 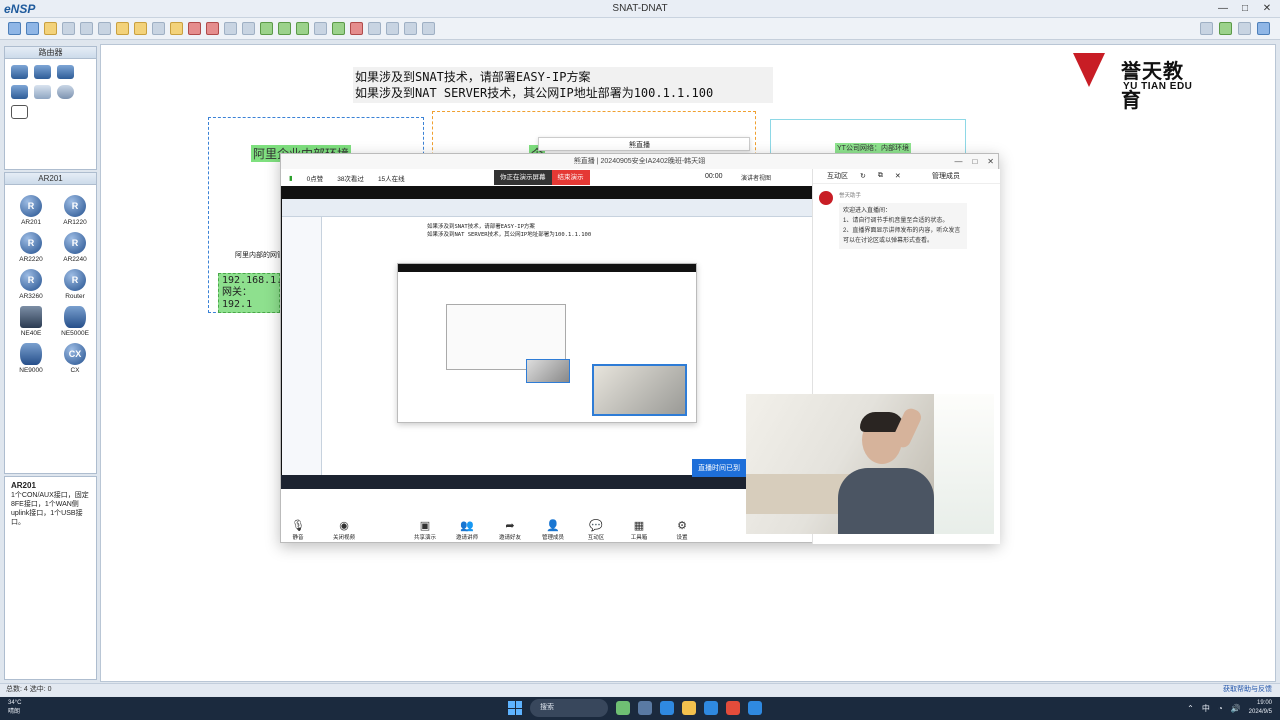 I want to click on open-icon, so click(x=50, y=28).